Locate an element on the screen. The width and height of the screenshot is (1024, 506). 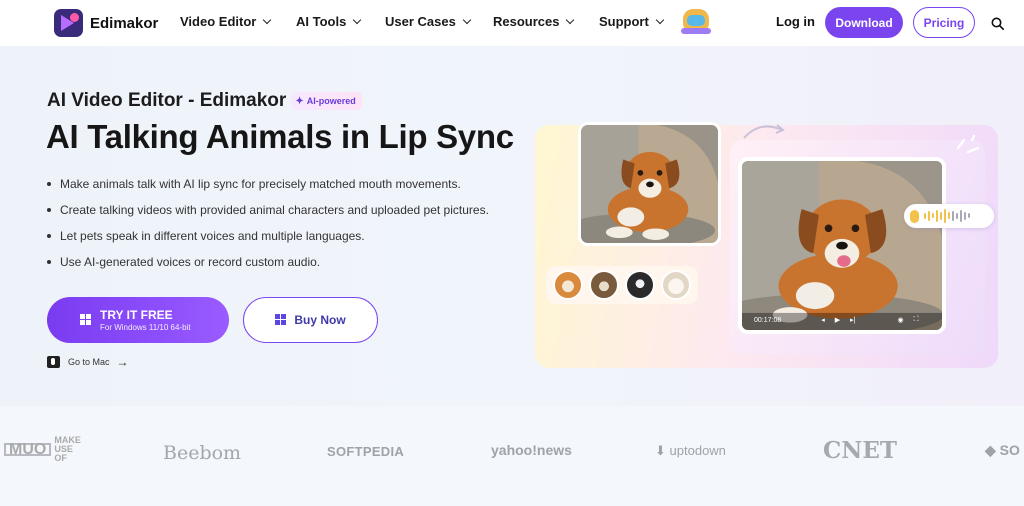
try-button-label: TRY IT FREE is located at coordinates (136, 314).